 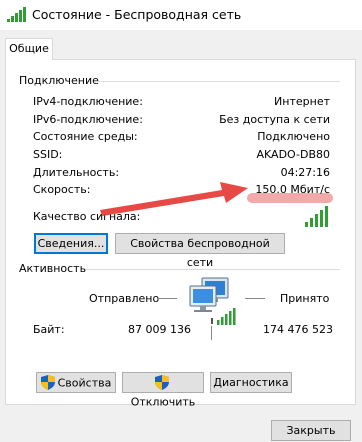 I want to click on ipv6-value: Без доступа к сети, so click(x=274, y=119).